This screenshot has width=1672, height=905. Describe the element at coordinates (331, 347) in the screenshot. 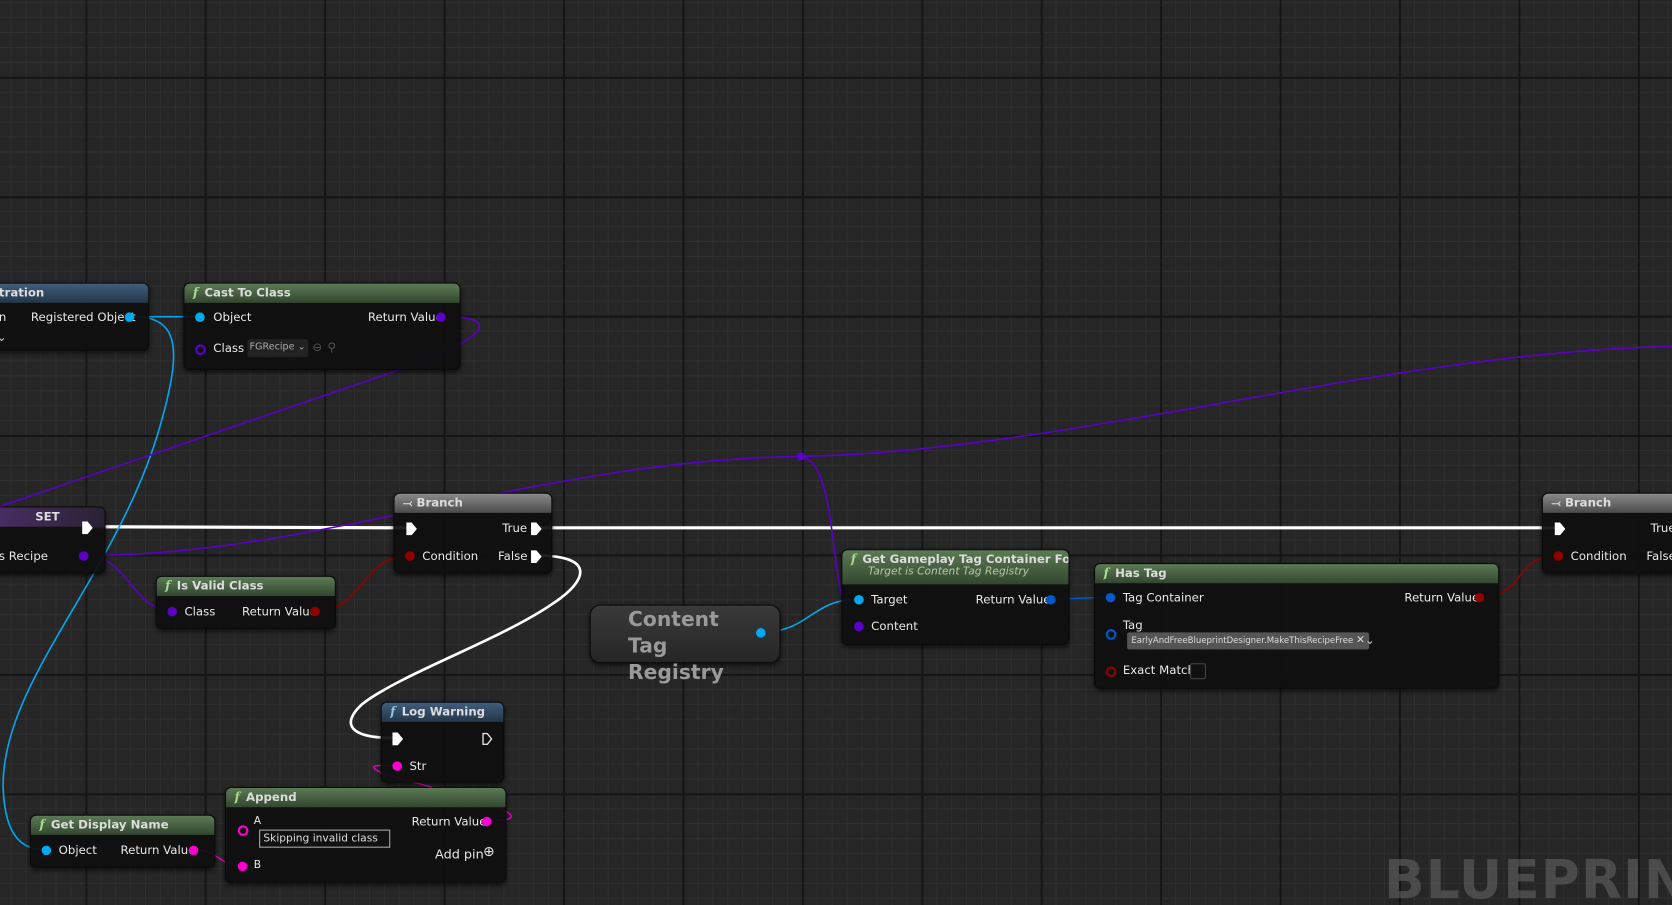

I see `search-icon: ⚲` at that location.